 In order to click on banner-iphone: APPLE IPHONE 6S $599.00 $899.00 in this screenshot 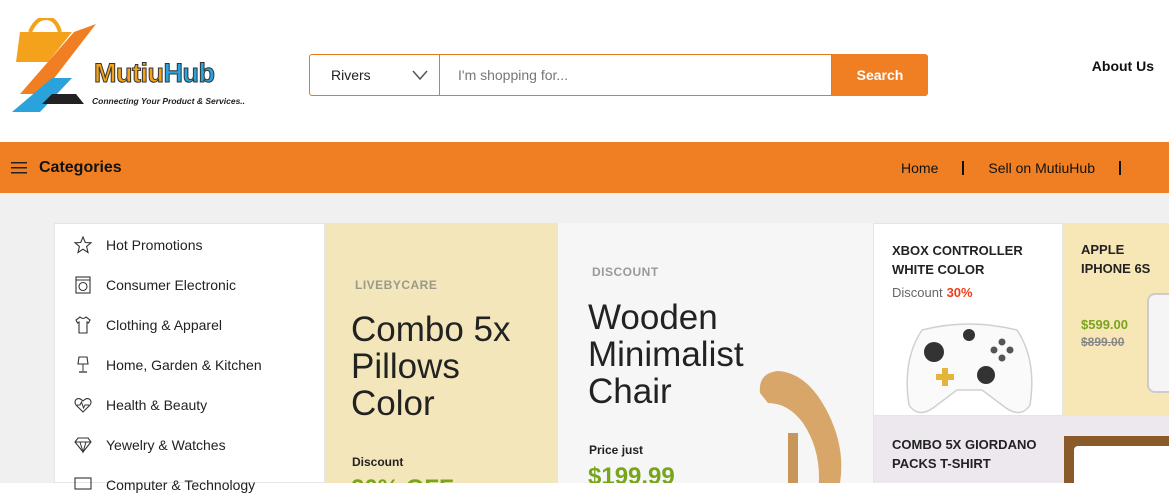, I will do `click(1116, 319)`.